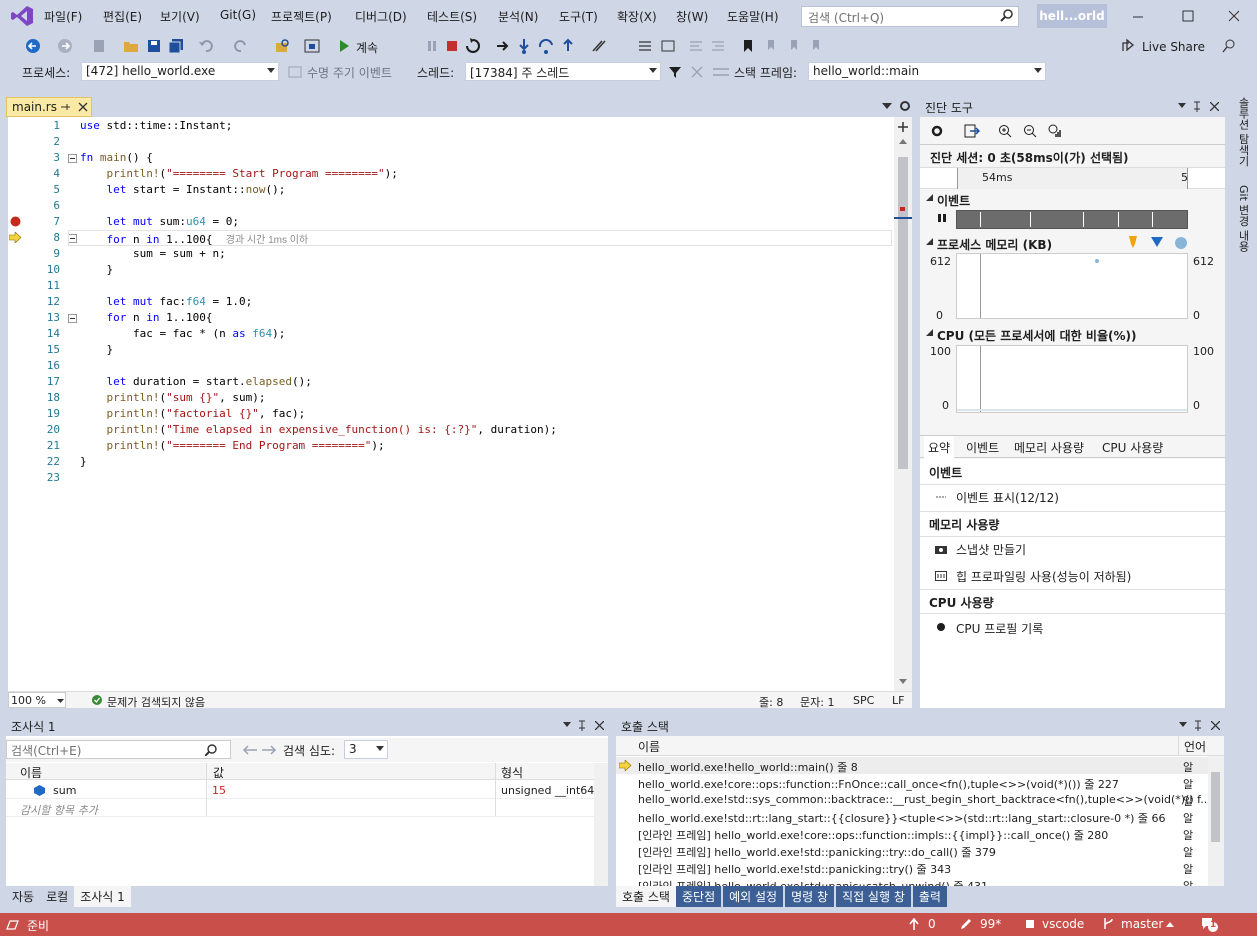 The width and height of the screenshot is (1257, 936). Describe the element at coordinates (601, 824) in the screenshot. I see `watch-scrollbar` at that location.